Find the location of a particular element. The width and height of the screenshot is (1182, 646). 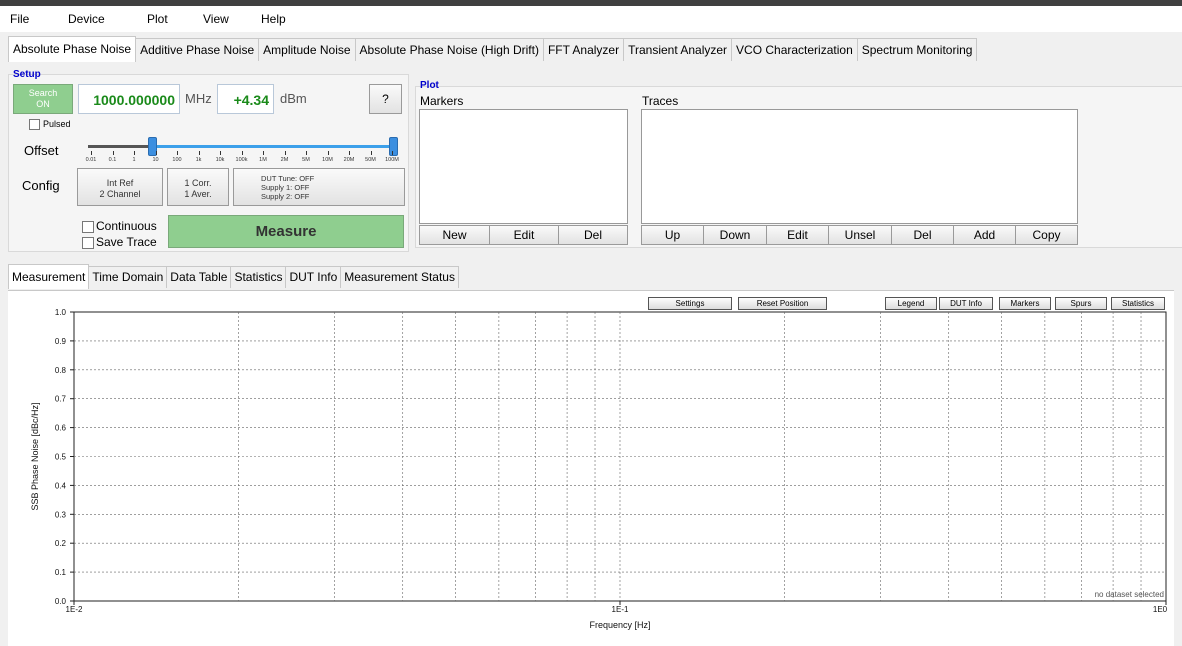

reference-line2: 2 Channel is located at coordinates (120, 194).